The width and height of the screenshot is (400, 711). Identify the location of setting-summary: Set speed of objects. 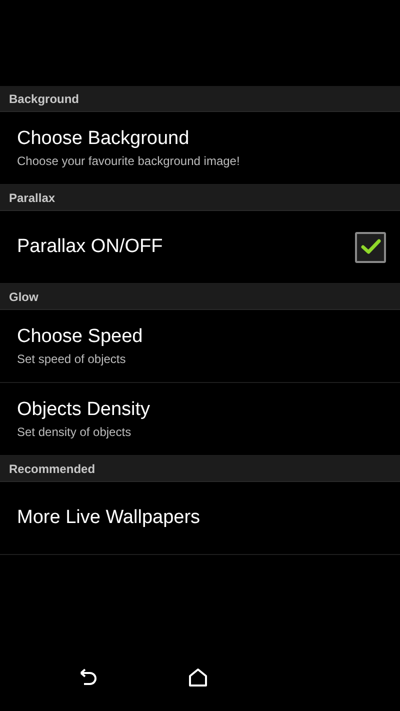
(71, 359).